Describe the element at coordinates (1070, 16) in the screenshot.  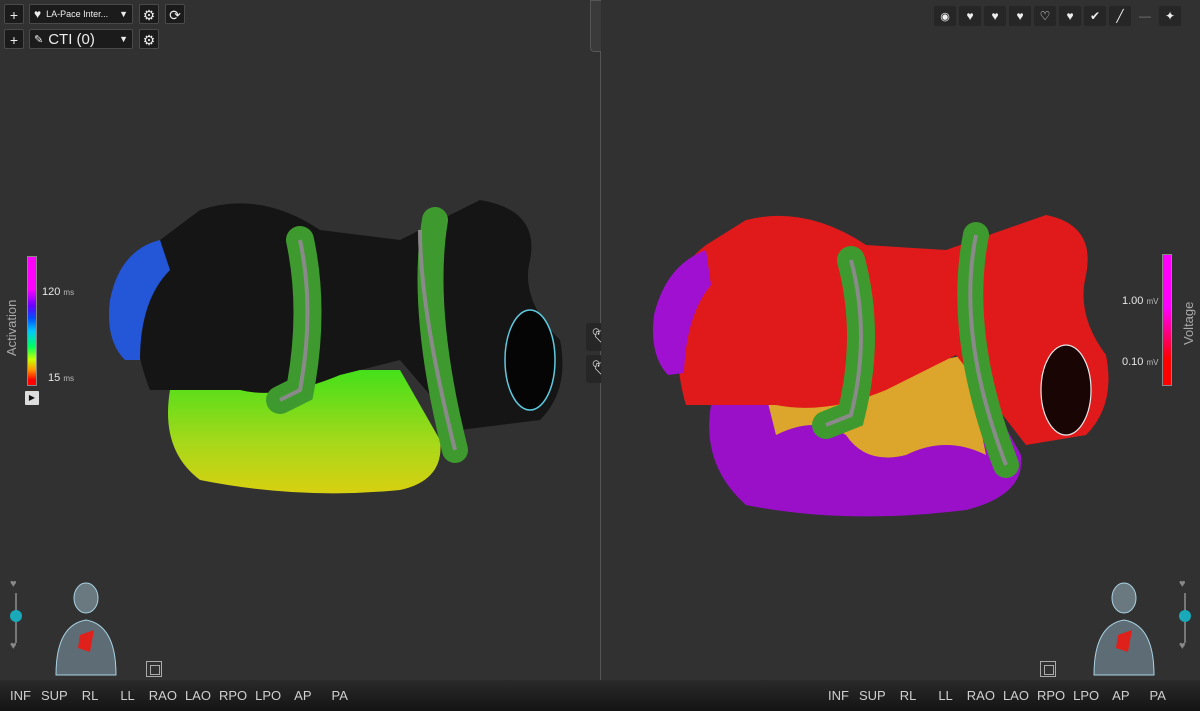
I see `heart-fill-icon: ♥` at that location.